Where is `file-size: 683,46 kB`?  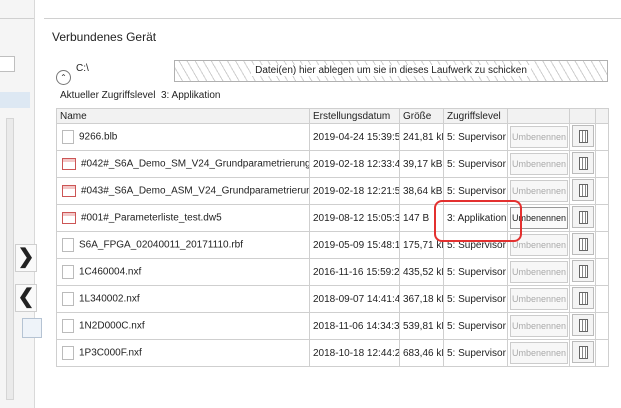 file-size: 683,46 kB is located at coordinates (421, 353).